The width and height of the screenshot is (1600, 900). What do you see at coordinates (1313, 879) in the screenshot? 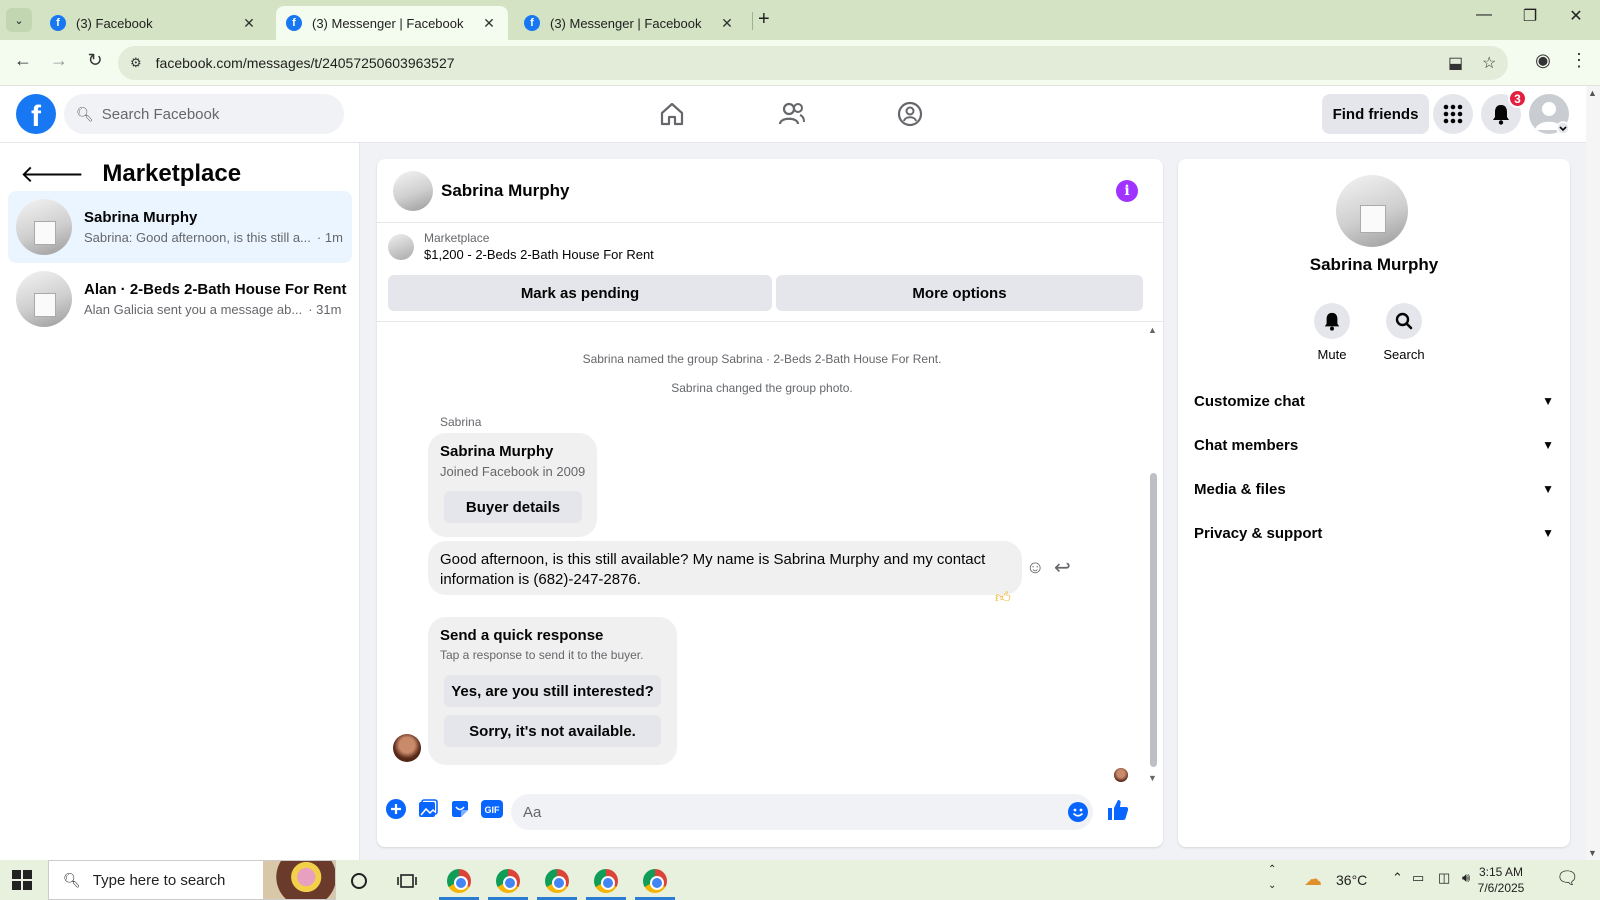
I see `weather-icon: ☁` at bounding box center [1313, 879].